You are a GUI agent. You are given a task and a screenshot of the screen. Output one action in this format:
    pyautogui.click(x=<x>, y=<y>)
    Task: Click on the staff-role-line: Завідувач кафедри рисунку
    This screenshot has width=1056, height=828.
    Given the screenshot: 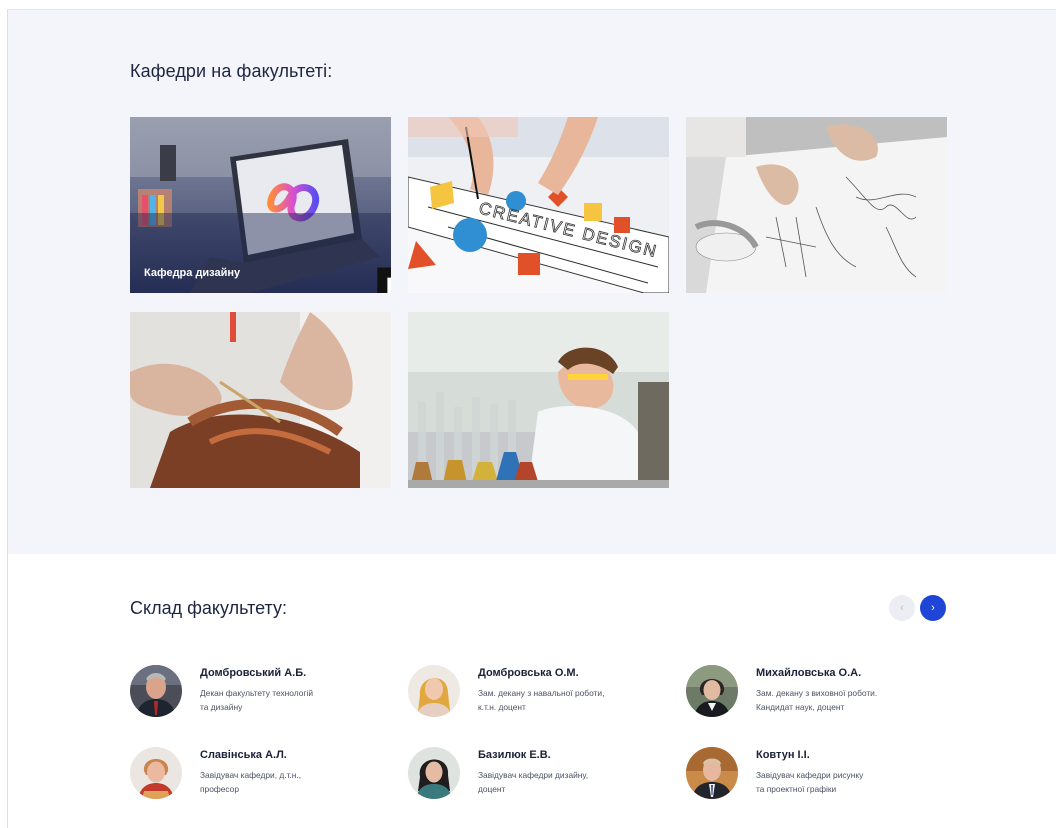 What is the action you would take?
    pyautogui.click(x=810, y=775)
    